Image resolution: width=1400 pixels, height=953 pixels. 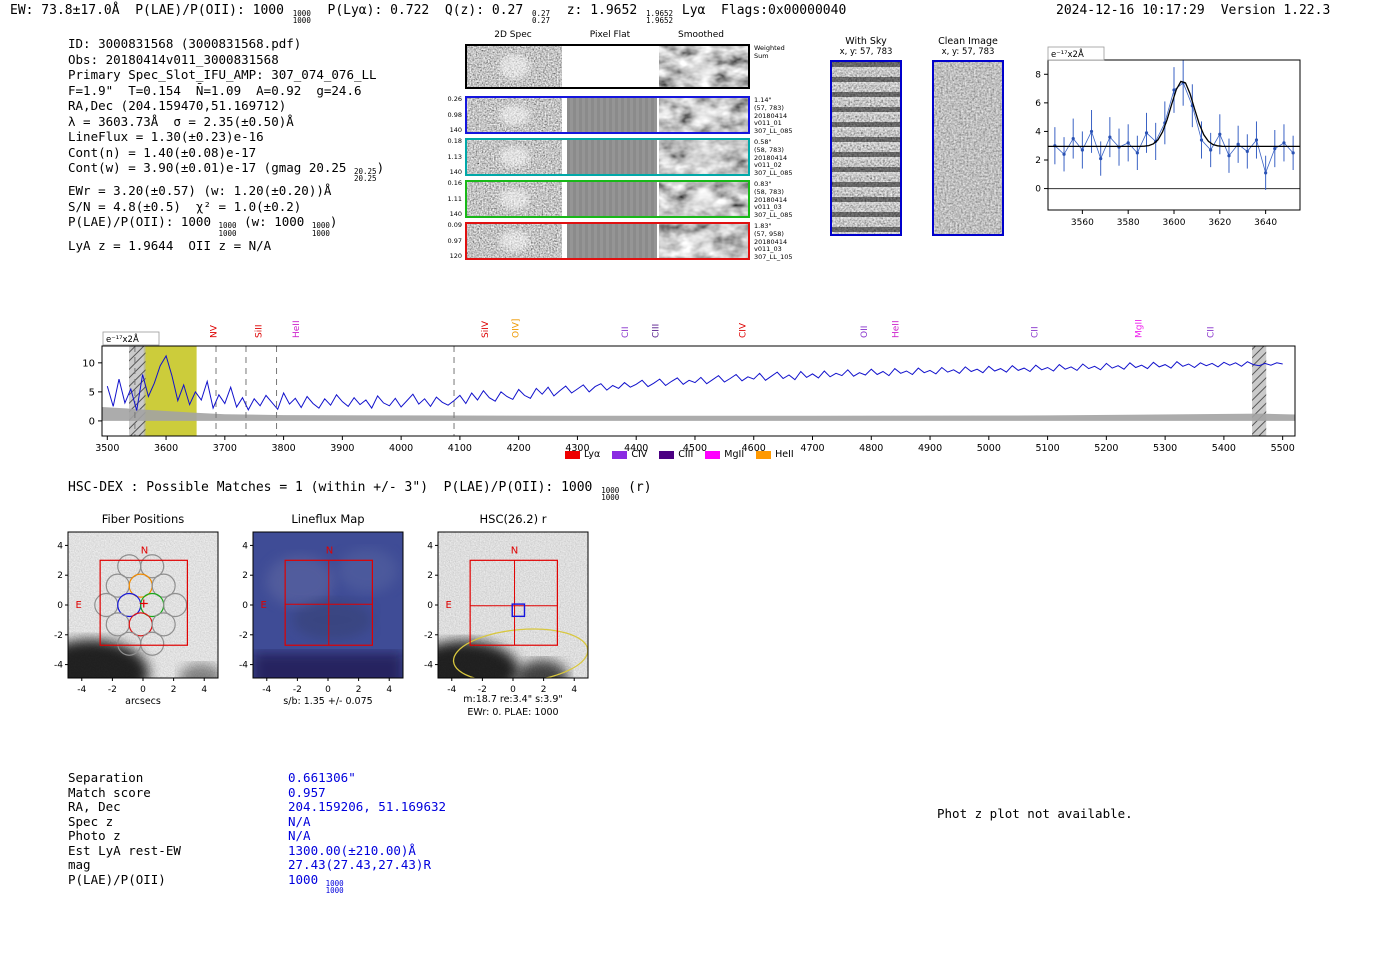 I want to click on match-row-value: N/A, so click(x=299, y=821).